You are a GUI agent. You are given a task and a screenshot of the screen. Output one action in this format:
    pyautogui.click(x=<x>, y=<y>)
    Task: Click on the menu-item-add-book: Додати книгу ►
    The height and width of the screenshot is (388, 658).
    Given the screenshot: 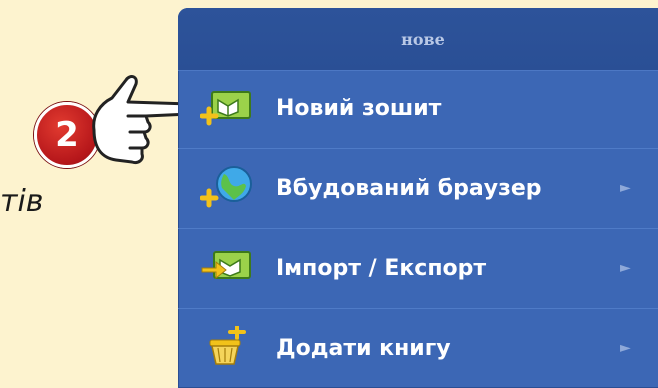 What is the action you would take?
    pyautogui.click(x=418, y=348)
    